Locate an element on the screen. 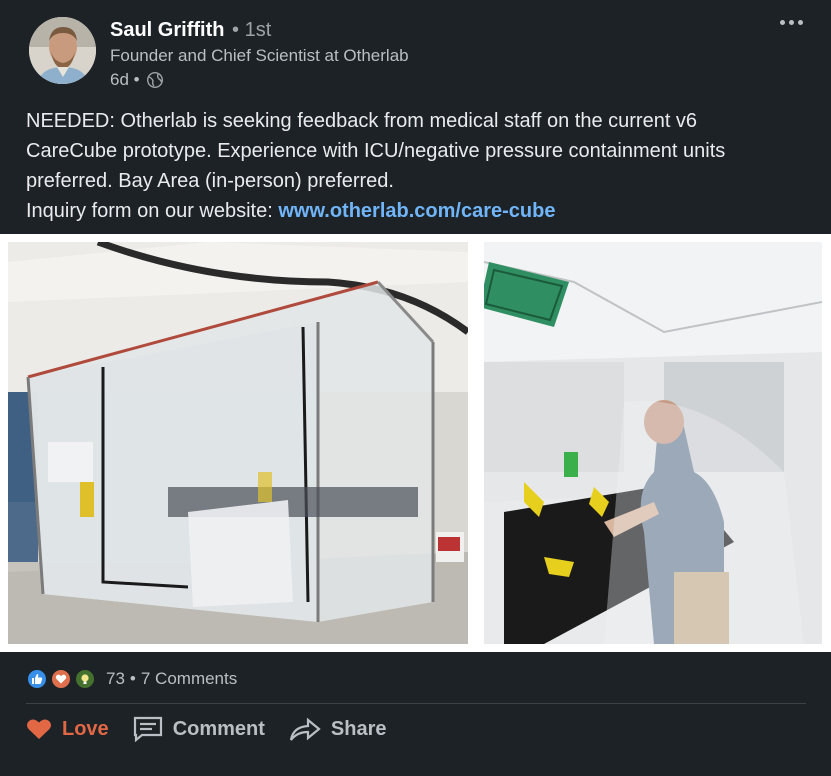 The height and width of the screenshot is (776, 831). social-text: 73 • 7 Comments is located at coordinates (171, 679).